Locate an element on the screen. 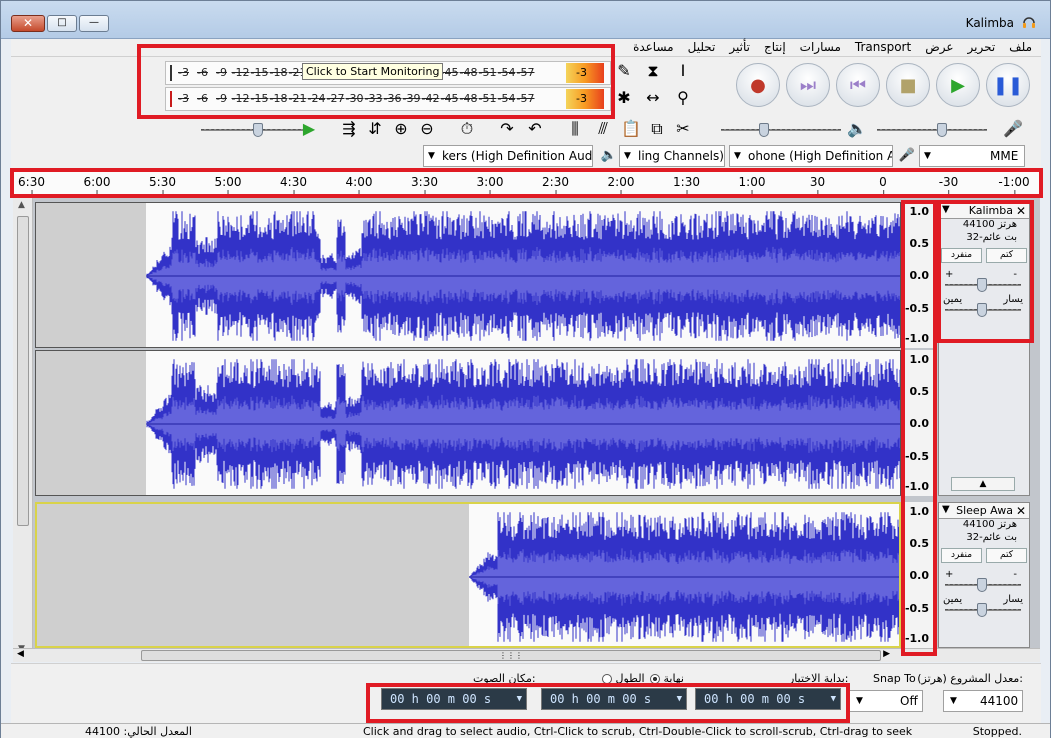 The image size is (1051, 738). speaker-icon: 🔈 is located at coordinates (857, 128).